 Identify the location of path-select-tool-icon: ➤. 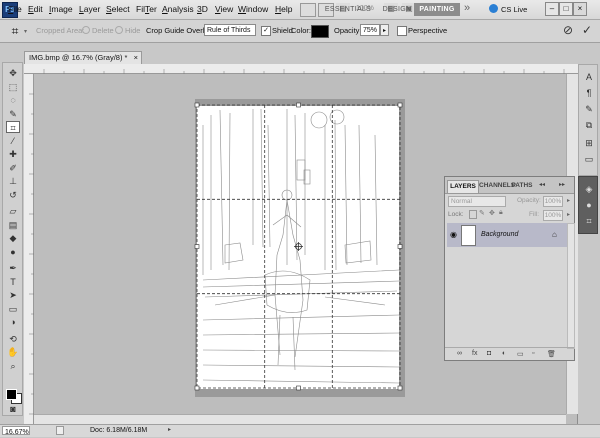
(13, 295).